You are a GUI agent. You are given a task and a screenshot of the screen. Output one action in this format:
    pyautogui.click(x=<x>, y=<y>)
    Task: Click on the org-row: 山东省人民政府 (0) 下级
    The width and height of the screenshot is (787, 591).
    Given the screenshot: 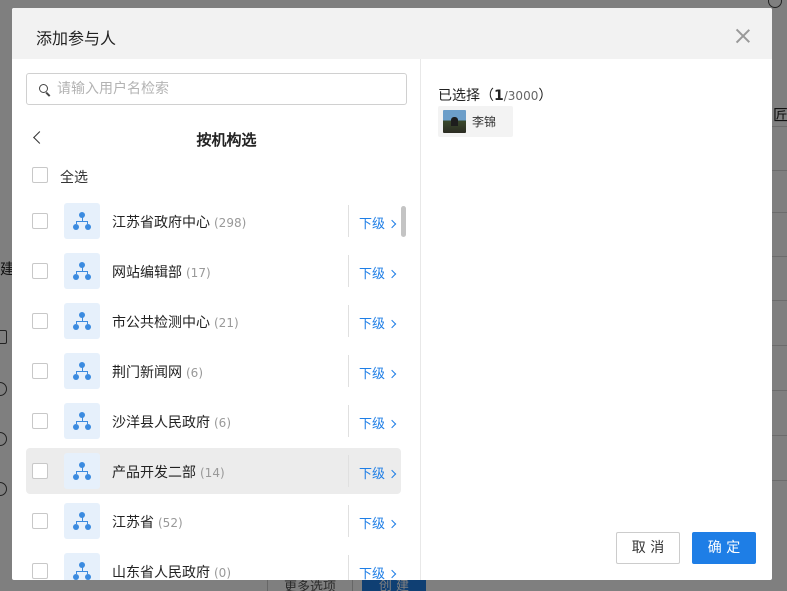 What is the action you would take?
    pyautogui.click(x=213, y=564)
    